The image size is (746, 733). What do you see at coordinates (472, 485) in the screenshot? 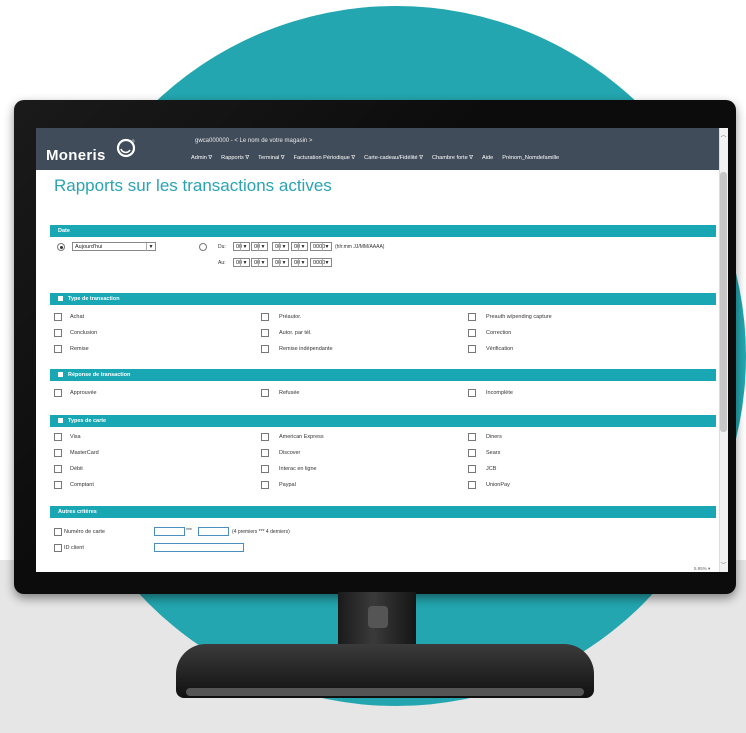
I see `checkbox-unionpay` at bounding box center [472, 485].